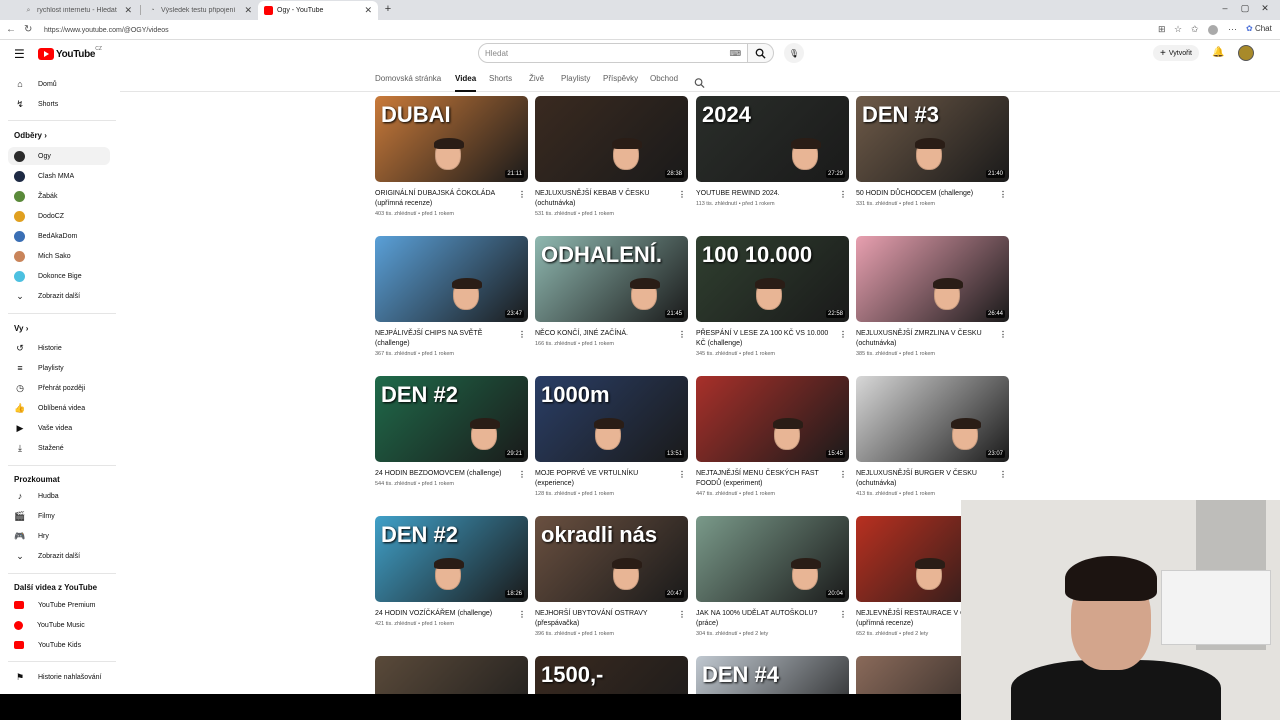  Describe the element at coordinates (451, 279) in the screenshot. I see `video-thumbnail: 23:47` at that location.